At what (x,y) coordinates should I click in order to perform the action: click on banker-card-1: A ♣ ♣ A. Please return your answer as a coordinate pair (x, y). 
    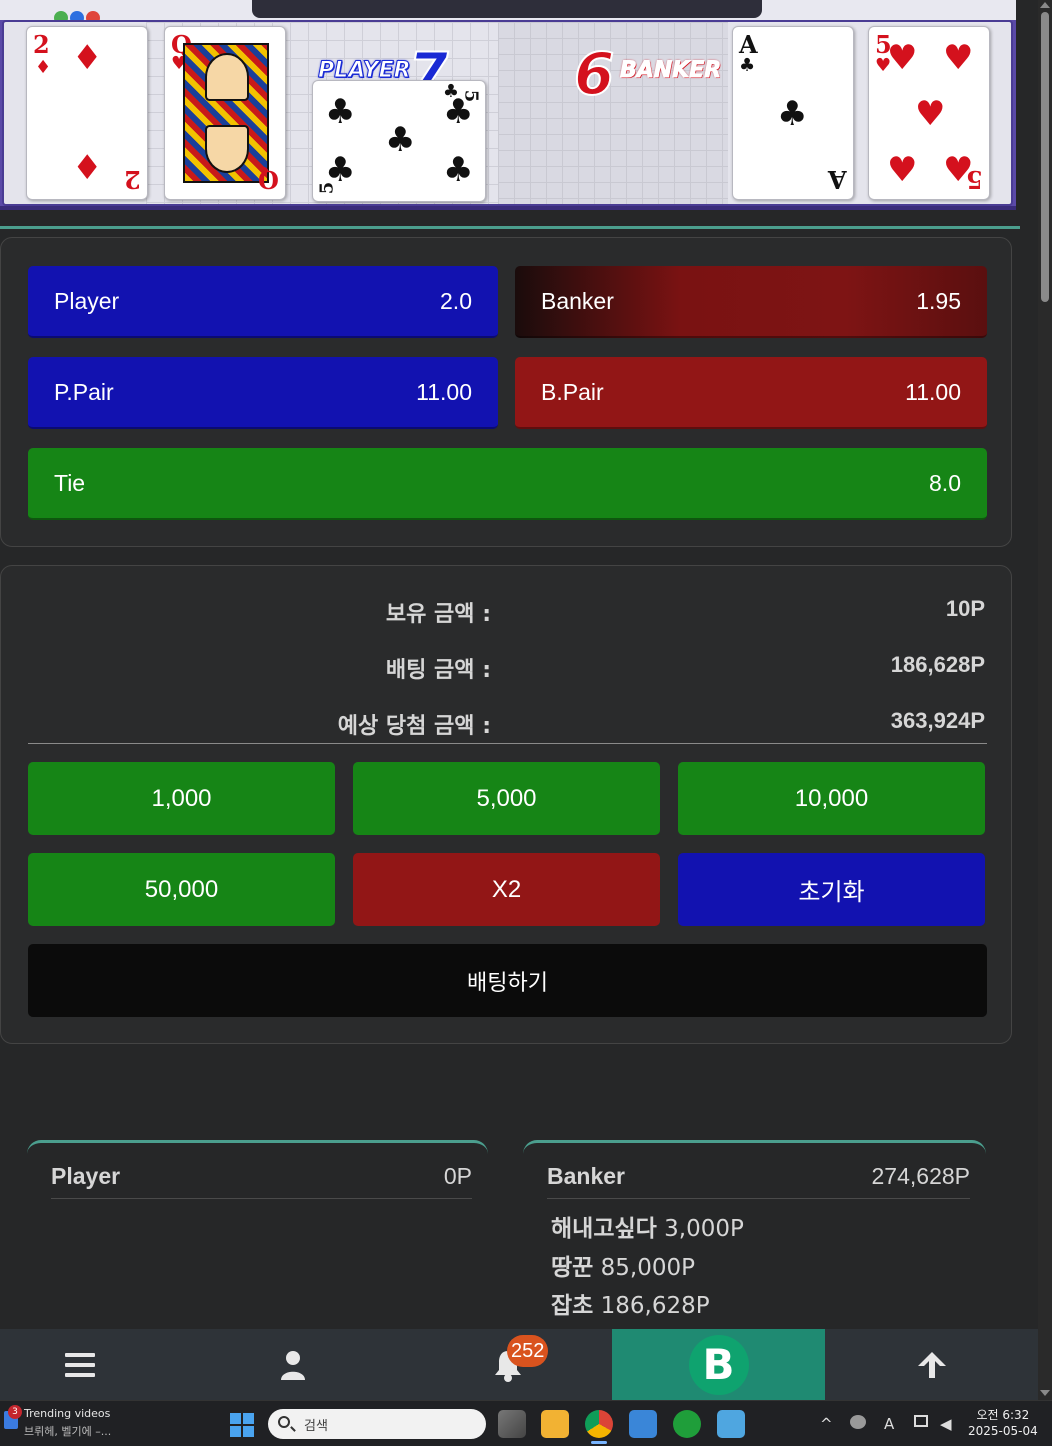
    Looking at the image, I should click on (793, 113).